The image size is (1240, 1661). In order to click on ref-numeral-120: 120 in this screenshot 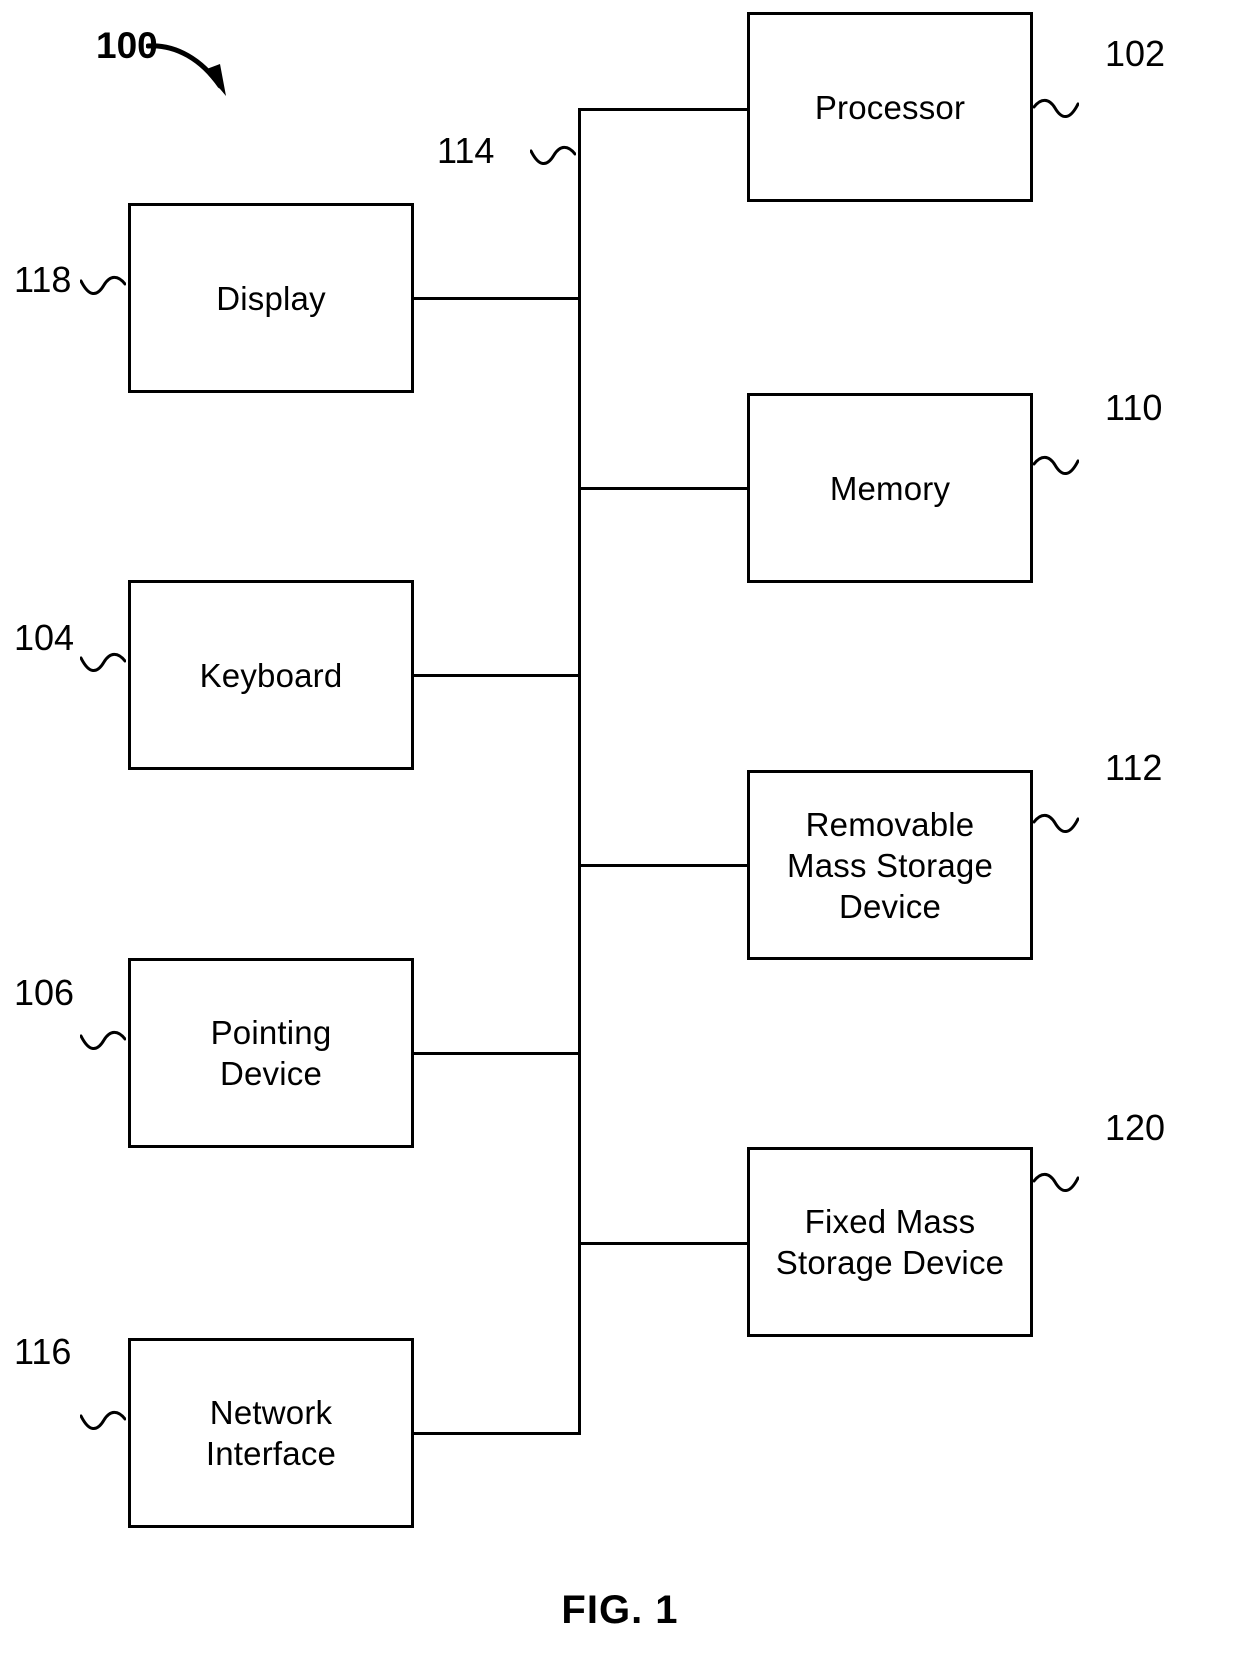, I will do `click(1135, 1127)`.